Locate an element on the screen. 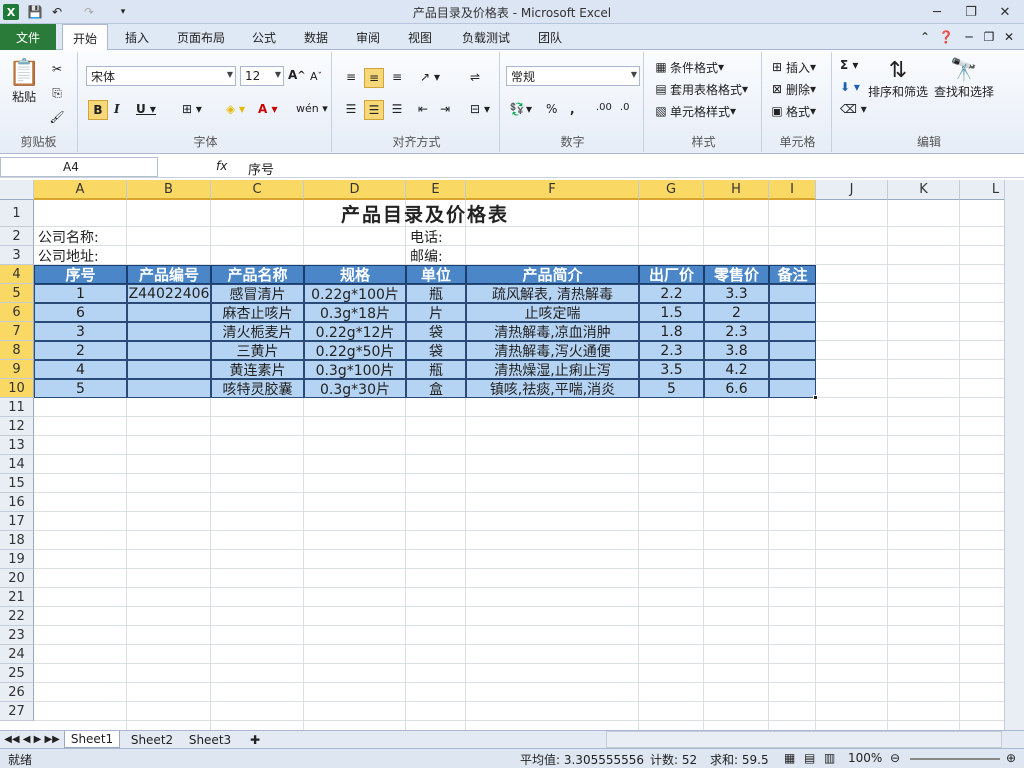  table-data-cell: 0.3g*30片 is located at coordinates (355, 388).